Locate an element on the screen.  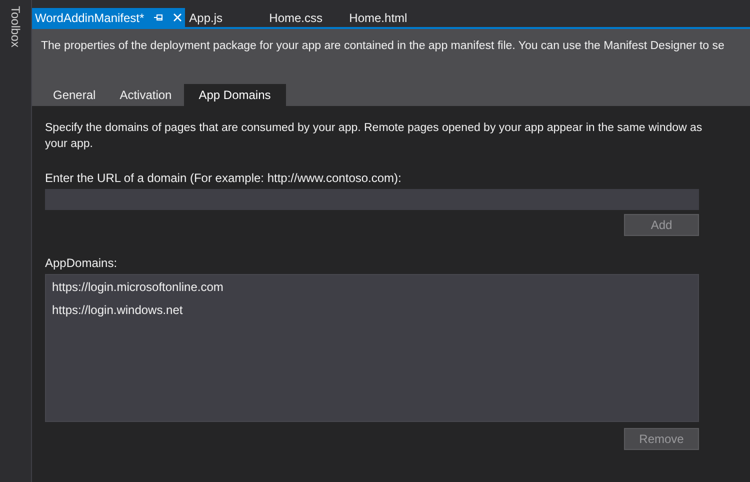
pin-icon is located at coordinates (159, 17).